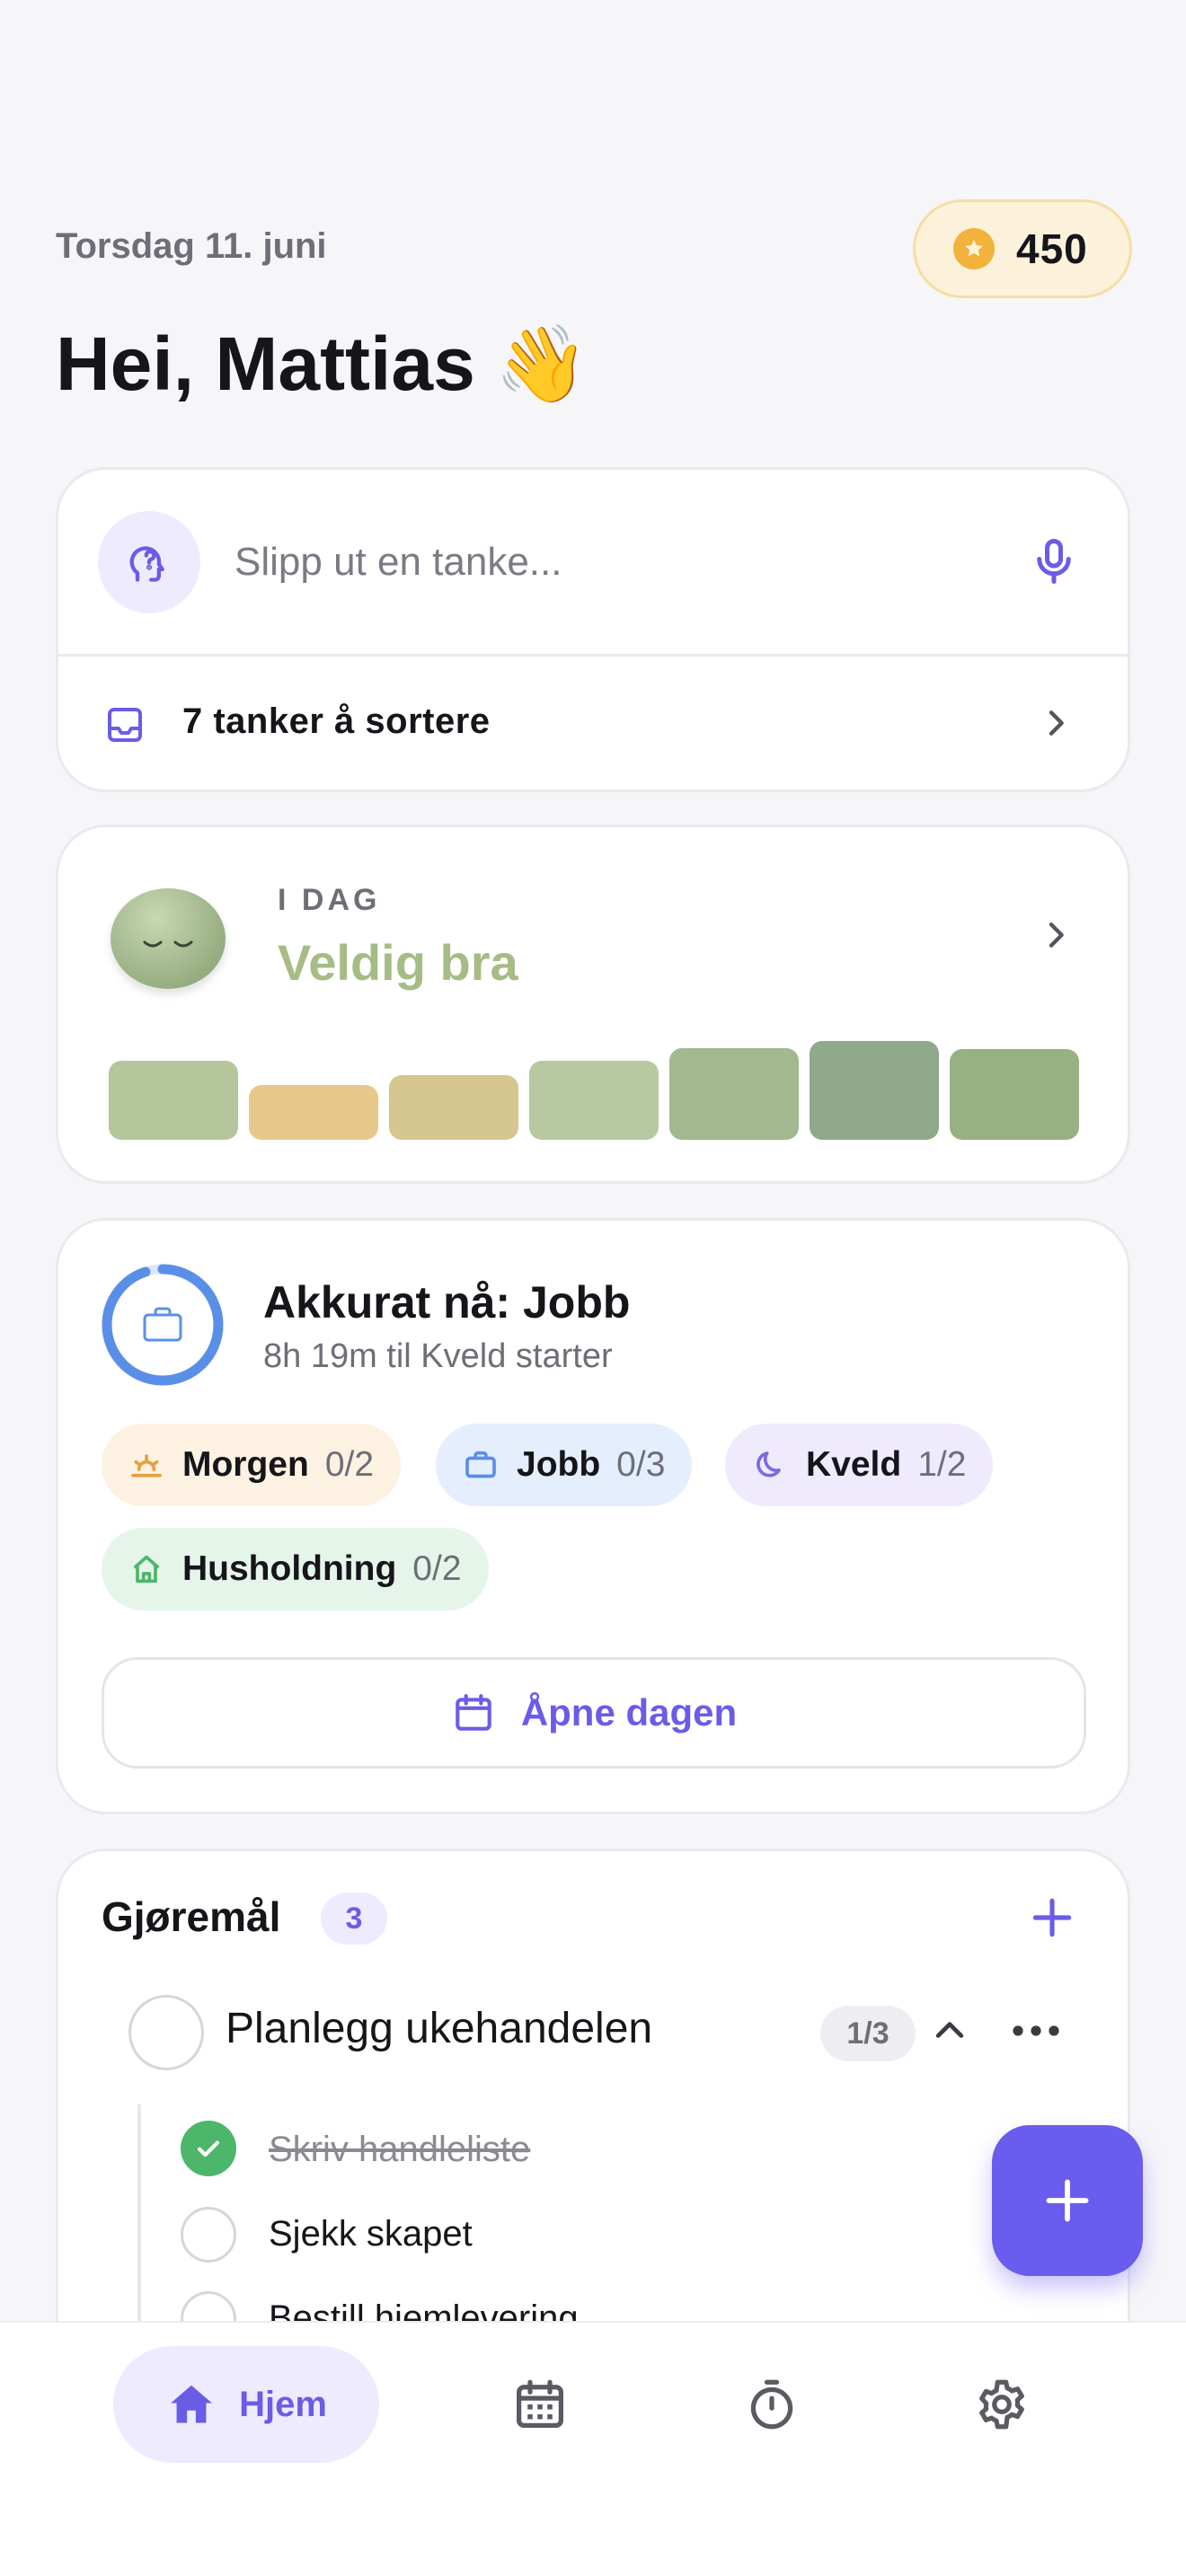  What do you see at coordinates (593, 724) in the screenshot?
I see `unsorted-thoughts-row: 7 tanker å sortere` at bounding box center [593, 724].